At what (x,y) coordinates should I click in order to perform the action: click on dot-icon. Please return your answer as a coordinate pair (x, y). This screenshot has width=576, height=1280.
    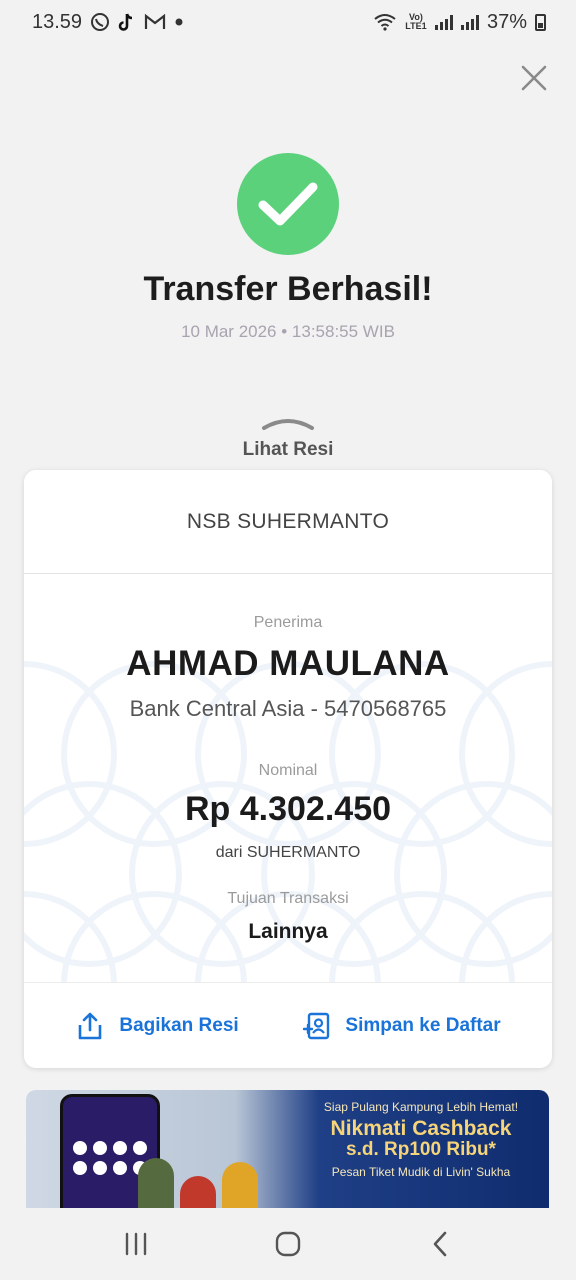
    Looking at the image, I should click on (179, 22).